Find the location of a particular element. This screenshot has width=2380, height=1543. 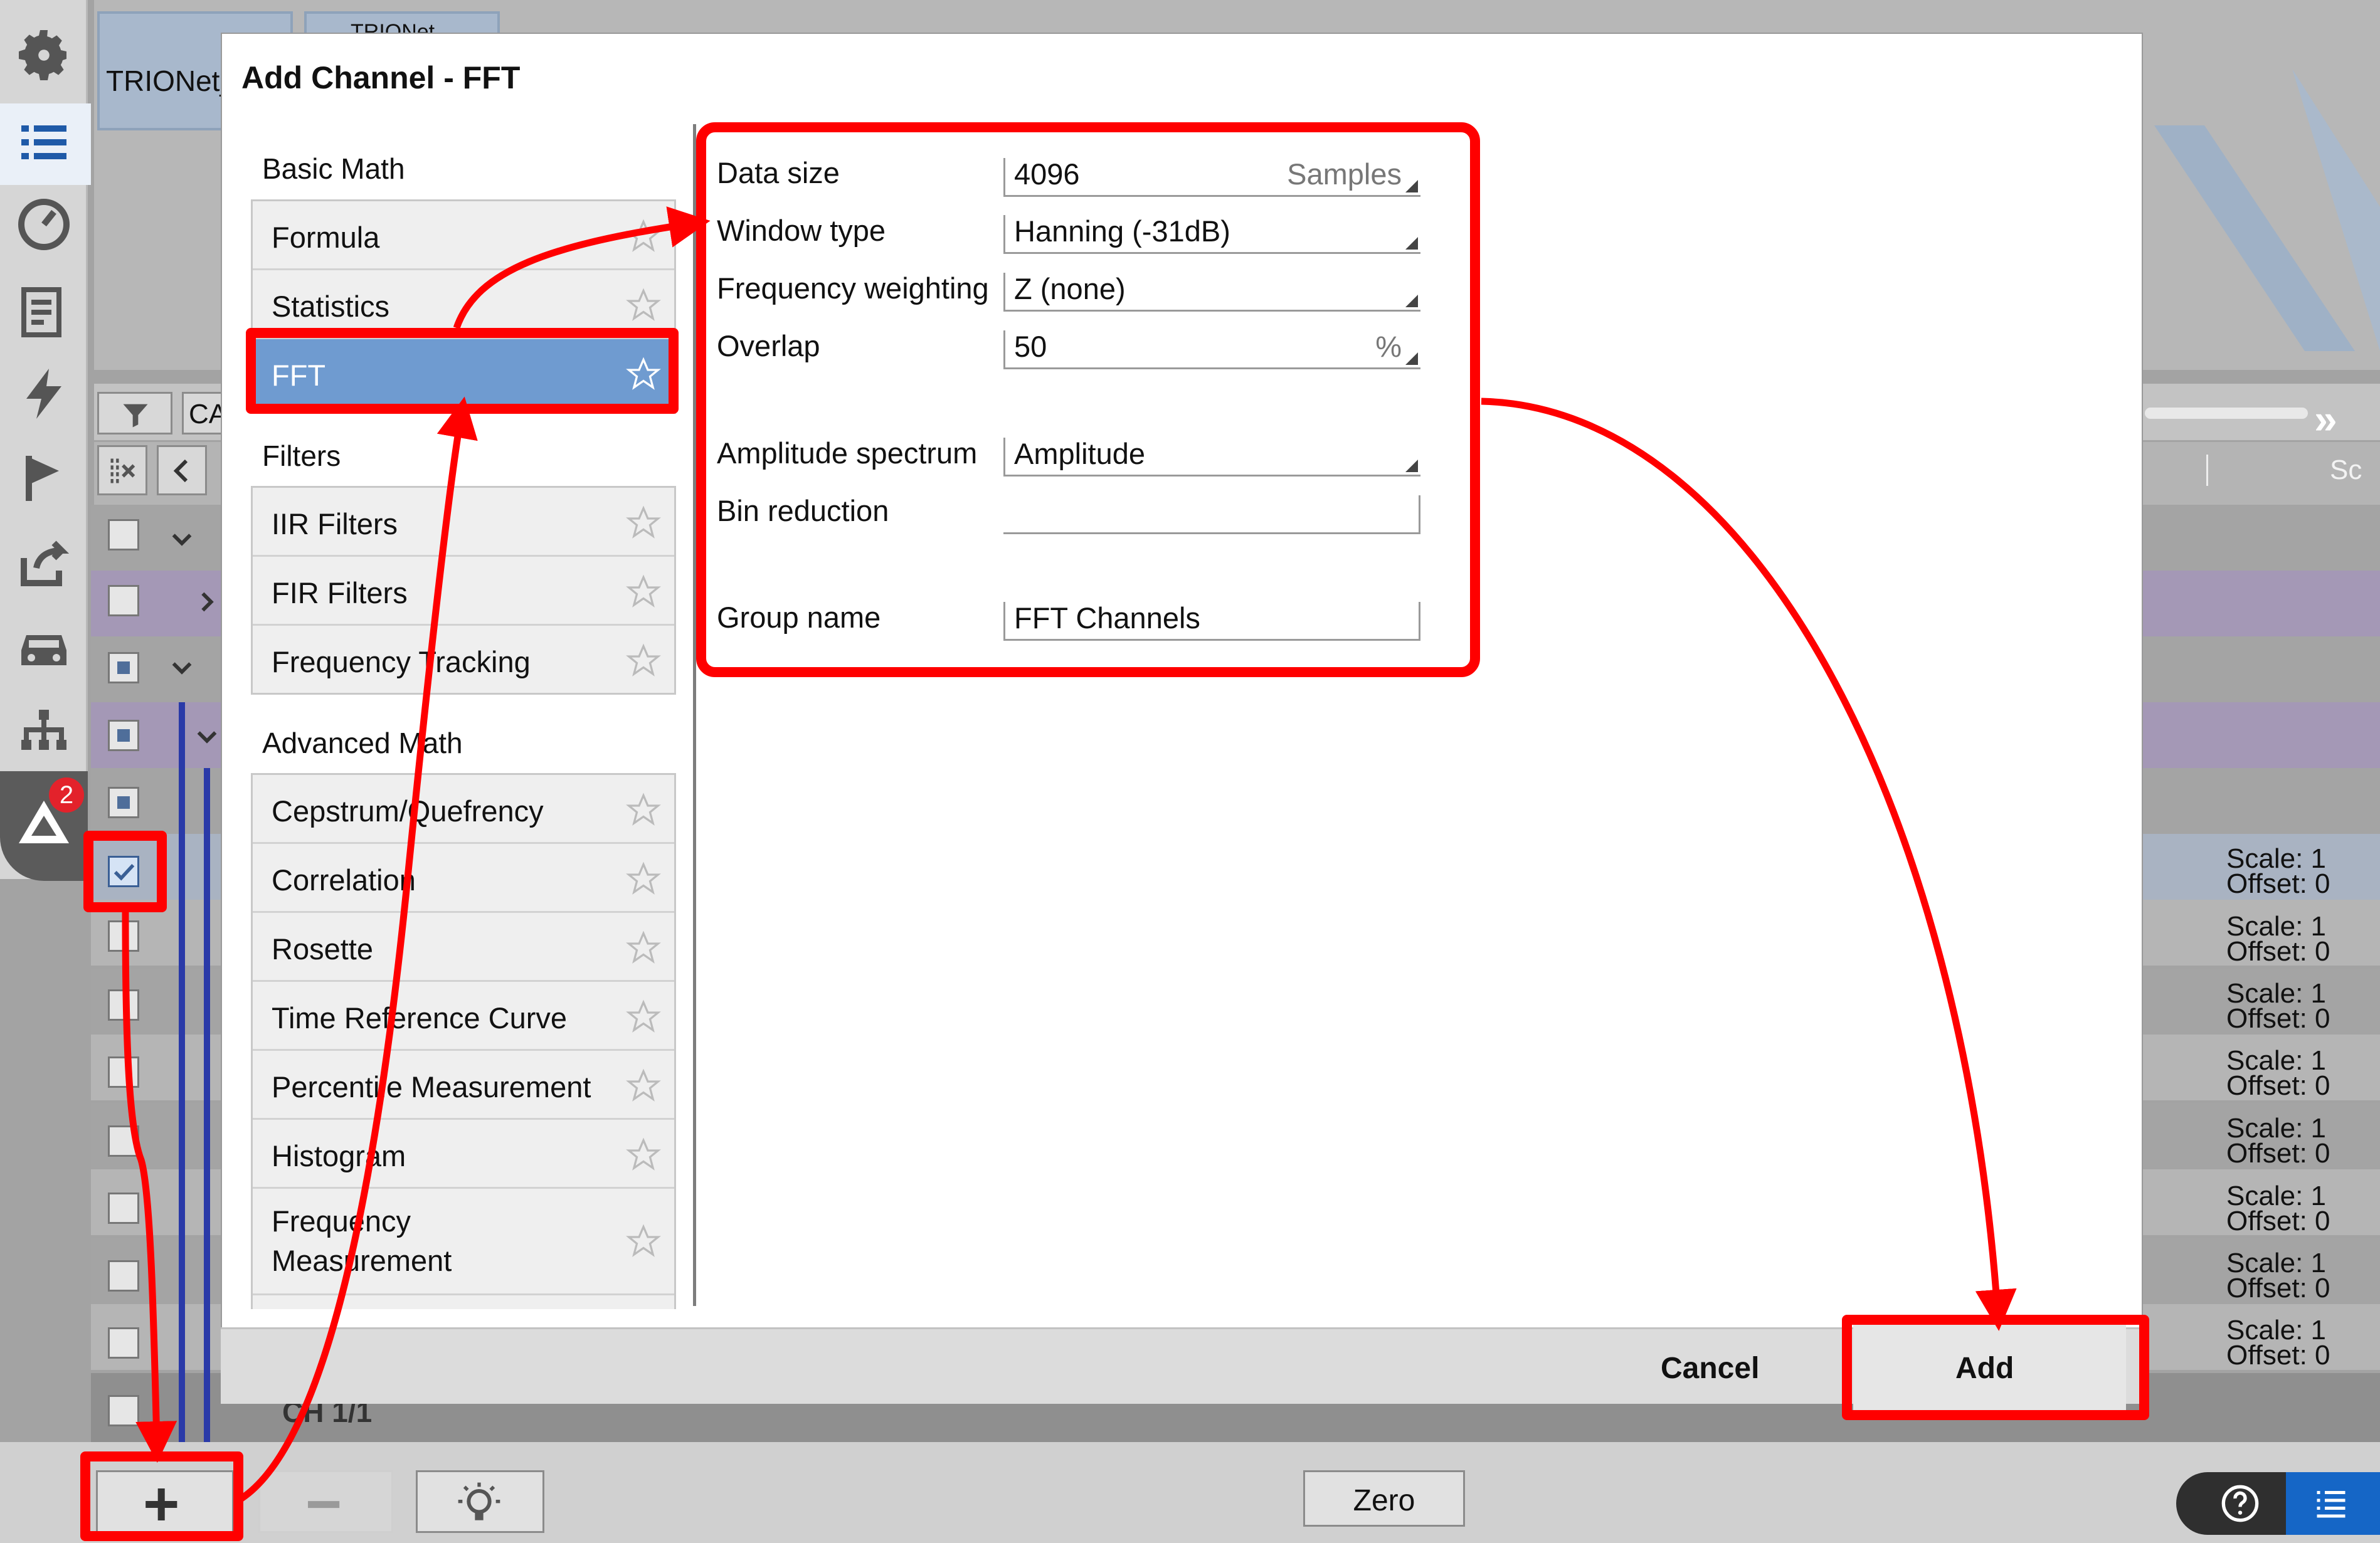

clear-columns-button is located at coordinates (122, 470).